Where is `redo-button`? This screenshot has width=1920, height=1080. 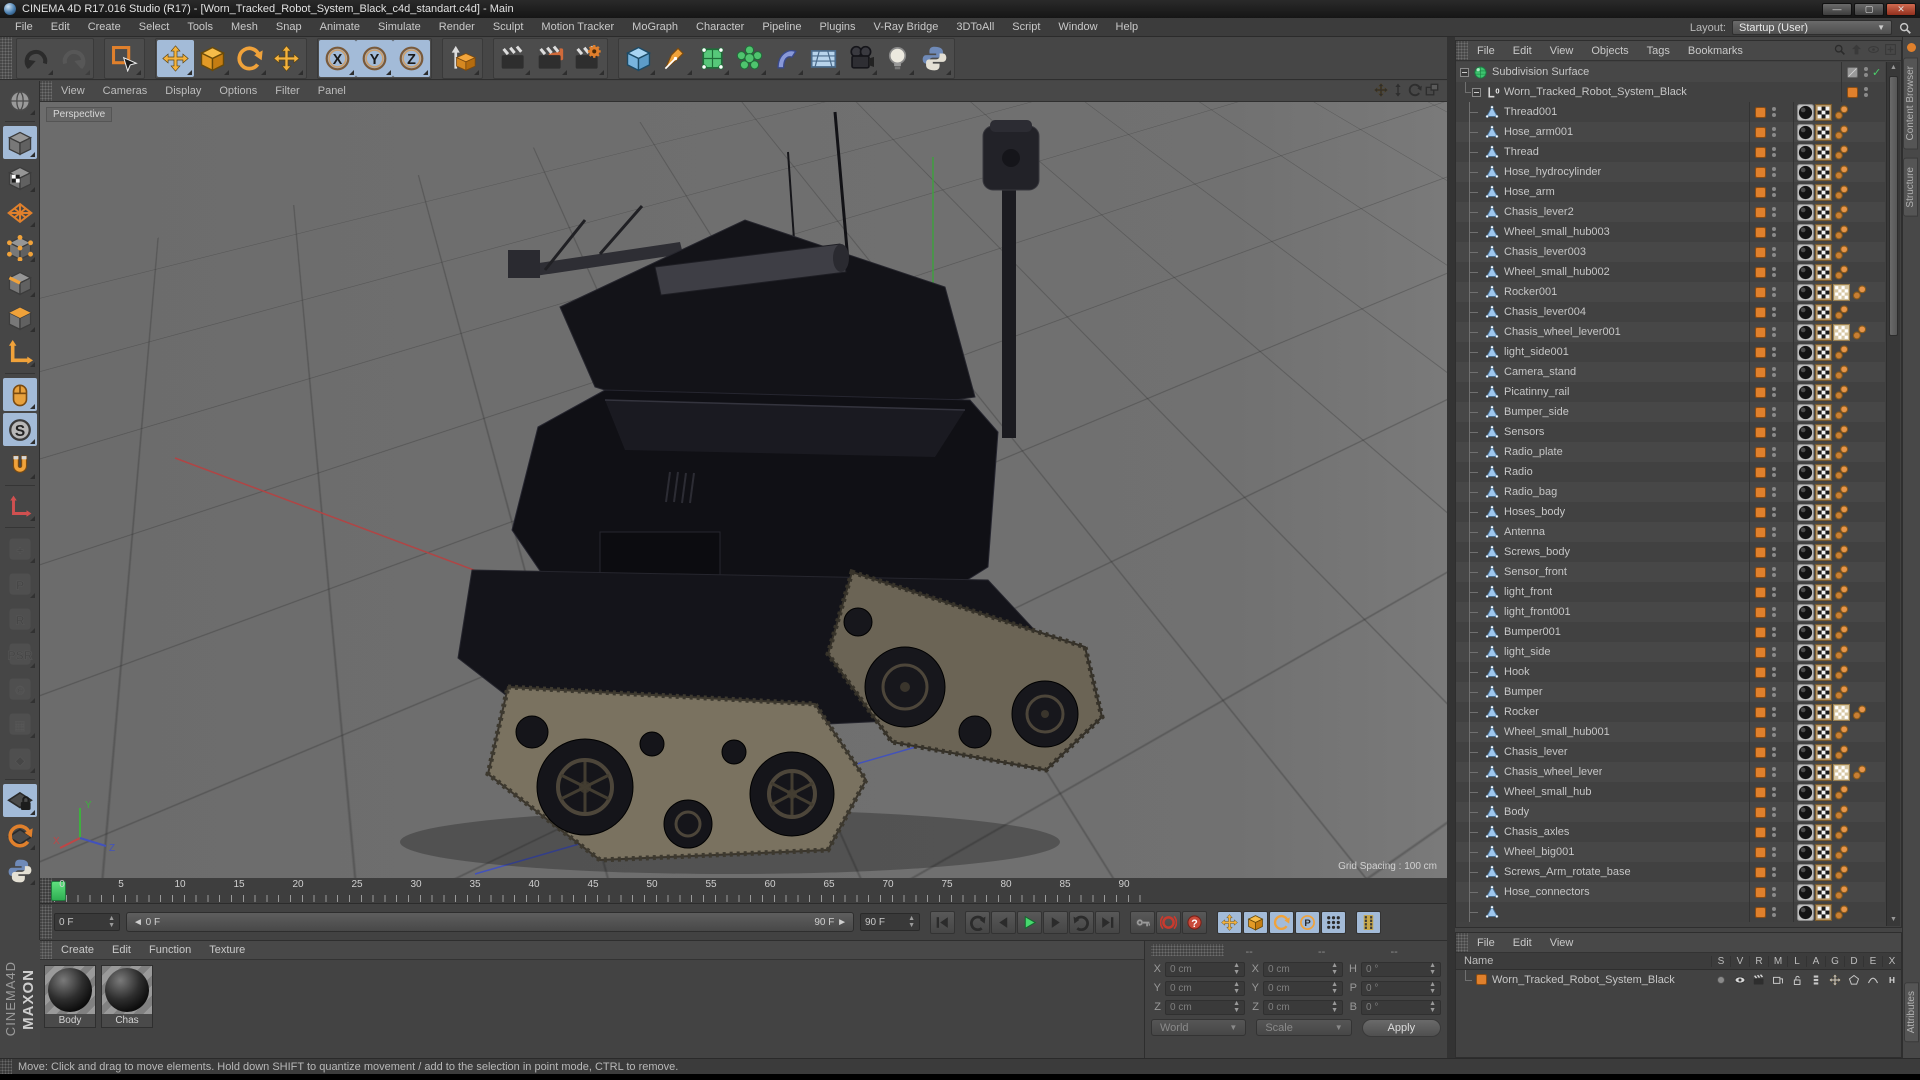 redo-button is located at coordinates (73, 58).